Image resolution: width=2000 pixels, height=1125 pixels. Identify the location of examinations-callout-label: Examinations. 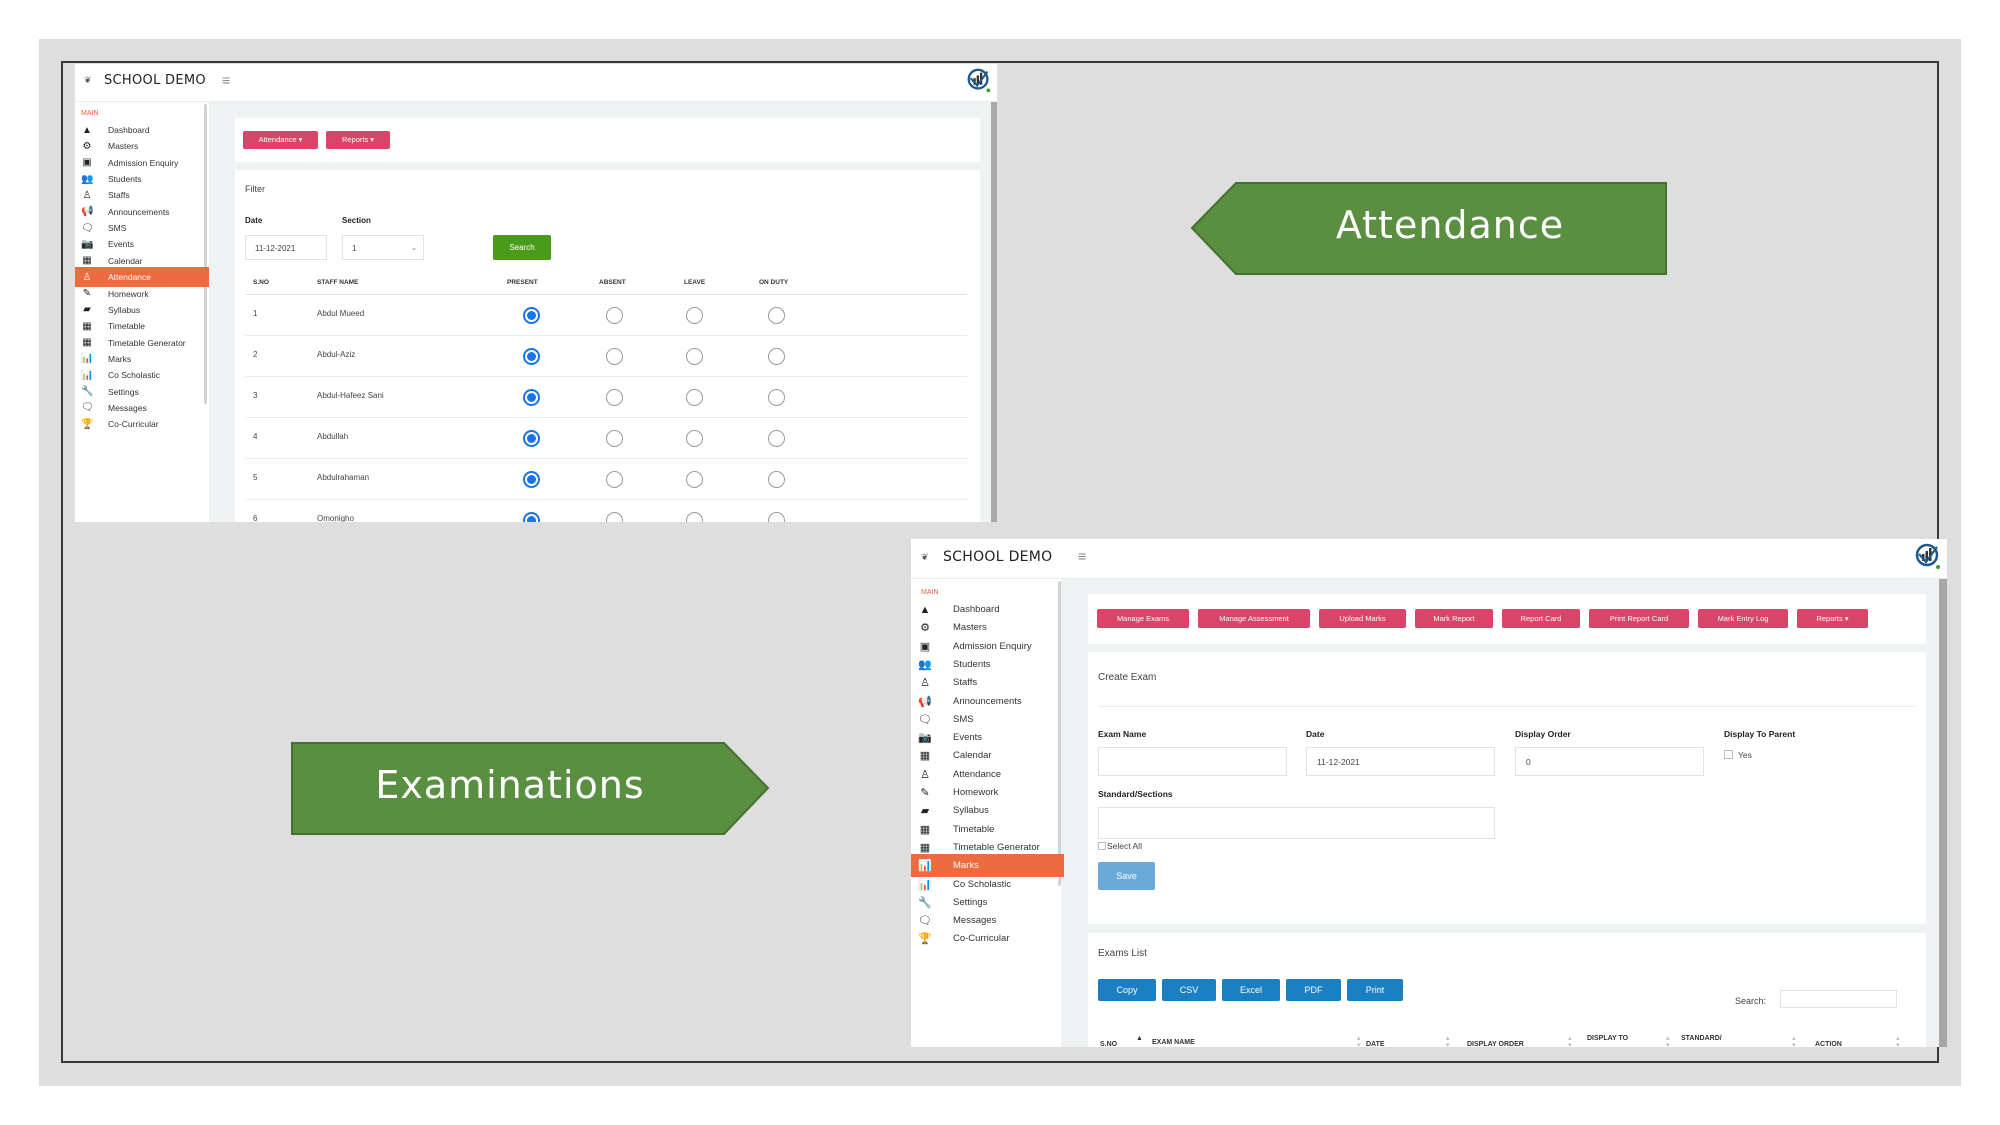
(510, 785).